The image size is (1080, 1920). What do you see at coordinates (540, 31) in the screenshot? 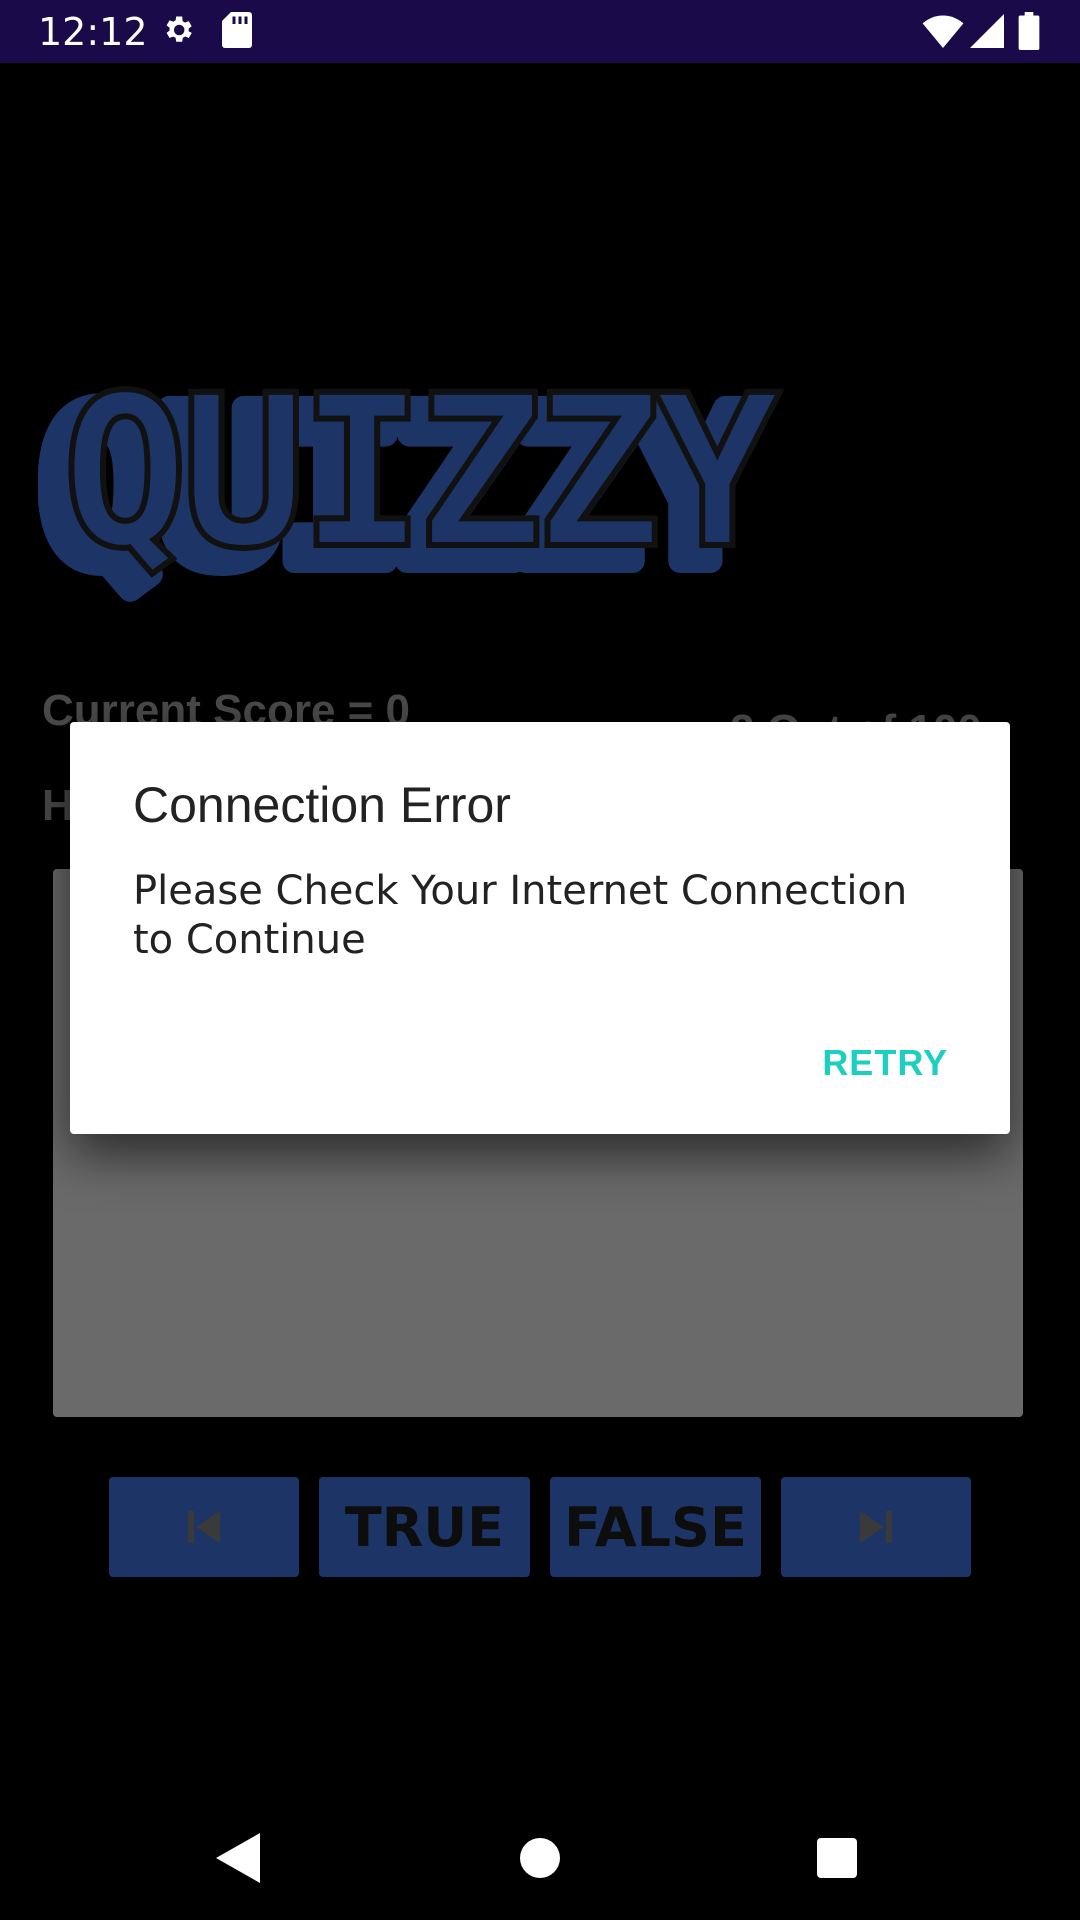
I see `status-bar: 12:12` at bounding box center [540, 31].